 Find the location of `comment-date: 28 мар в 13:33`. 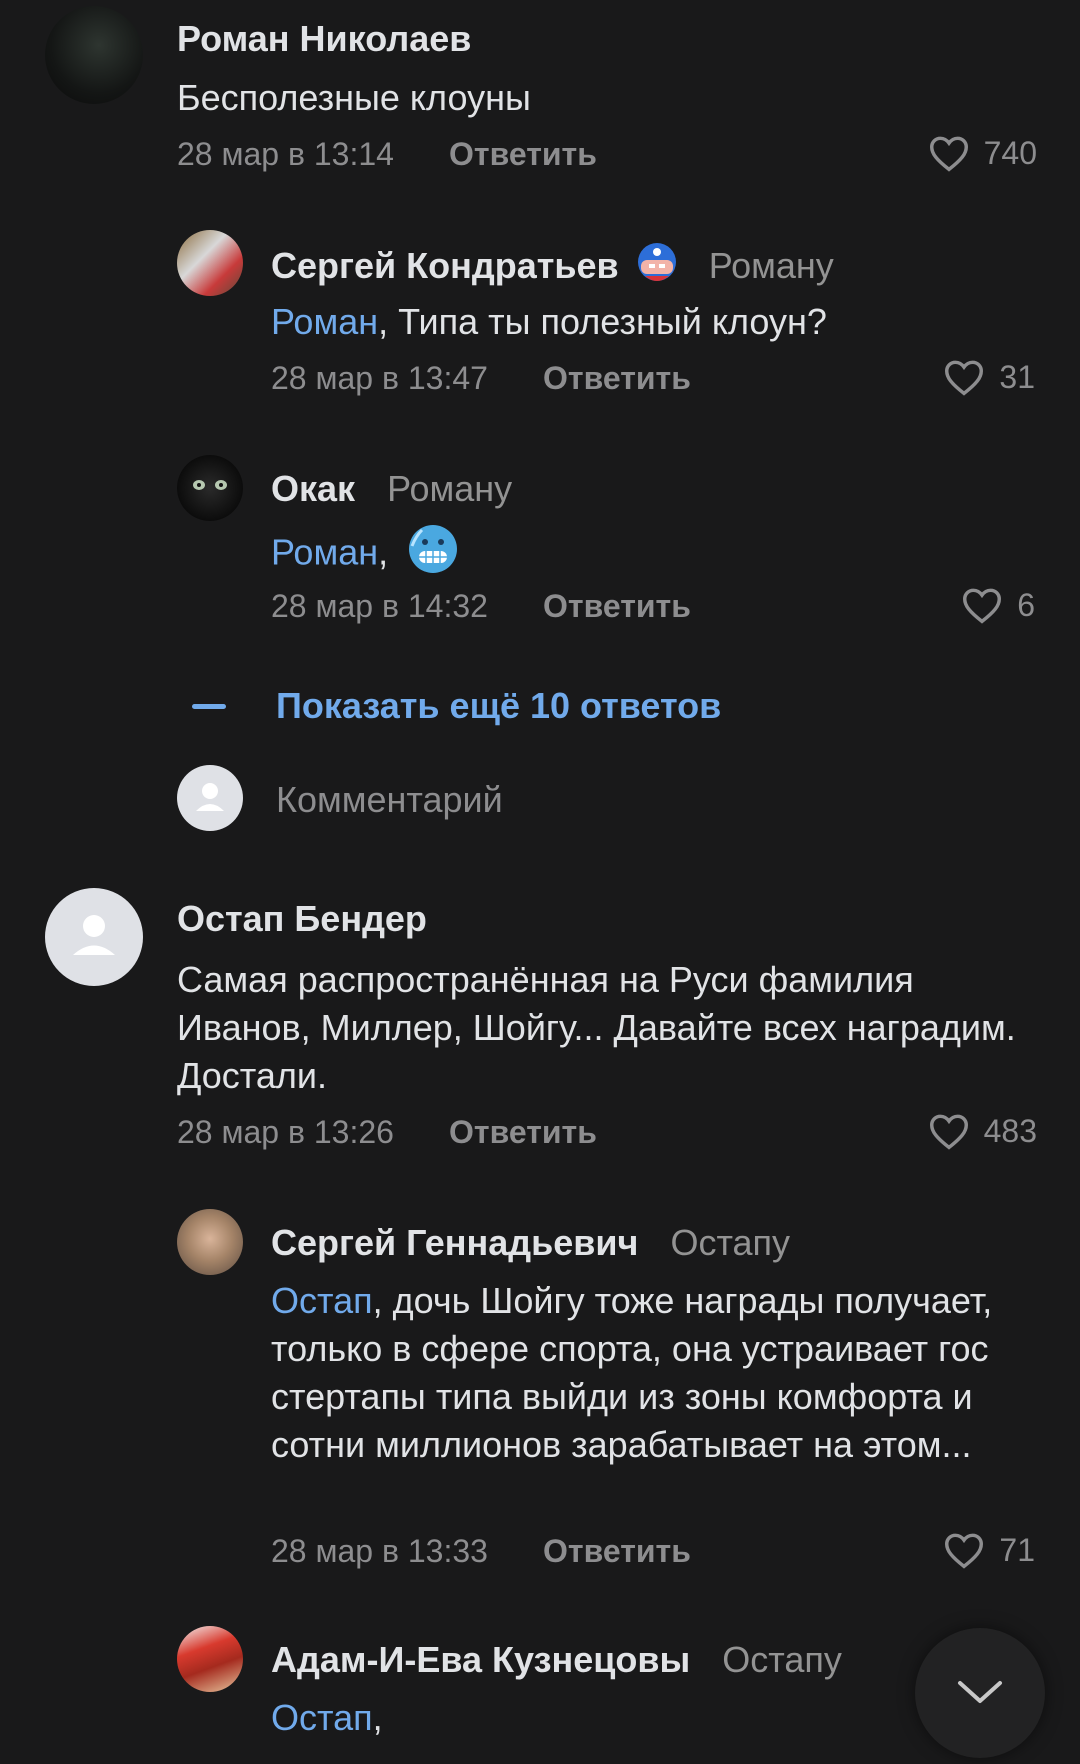

comment-date: 28 мар в 13:33 is located at coordinates (379, 1551).